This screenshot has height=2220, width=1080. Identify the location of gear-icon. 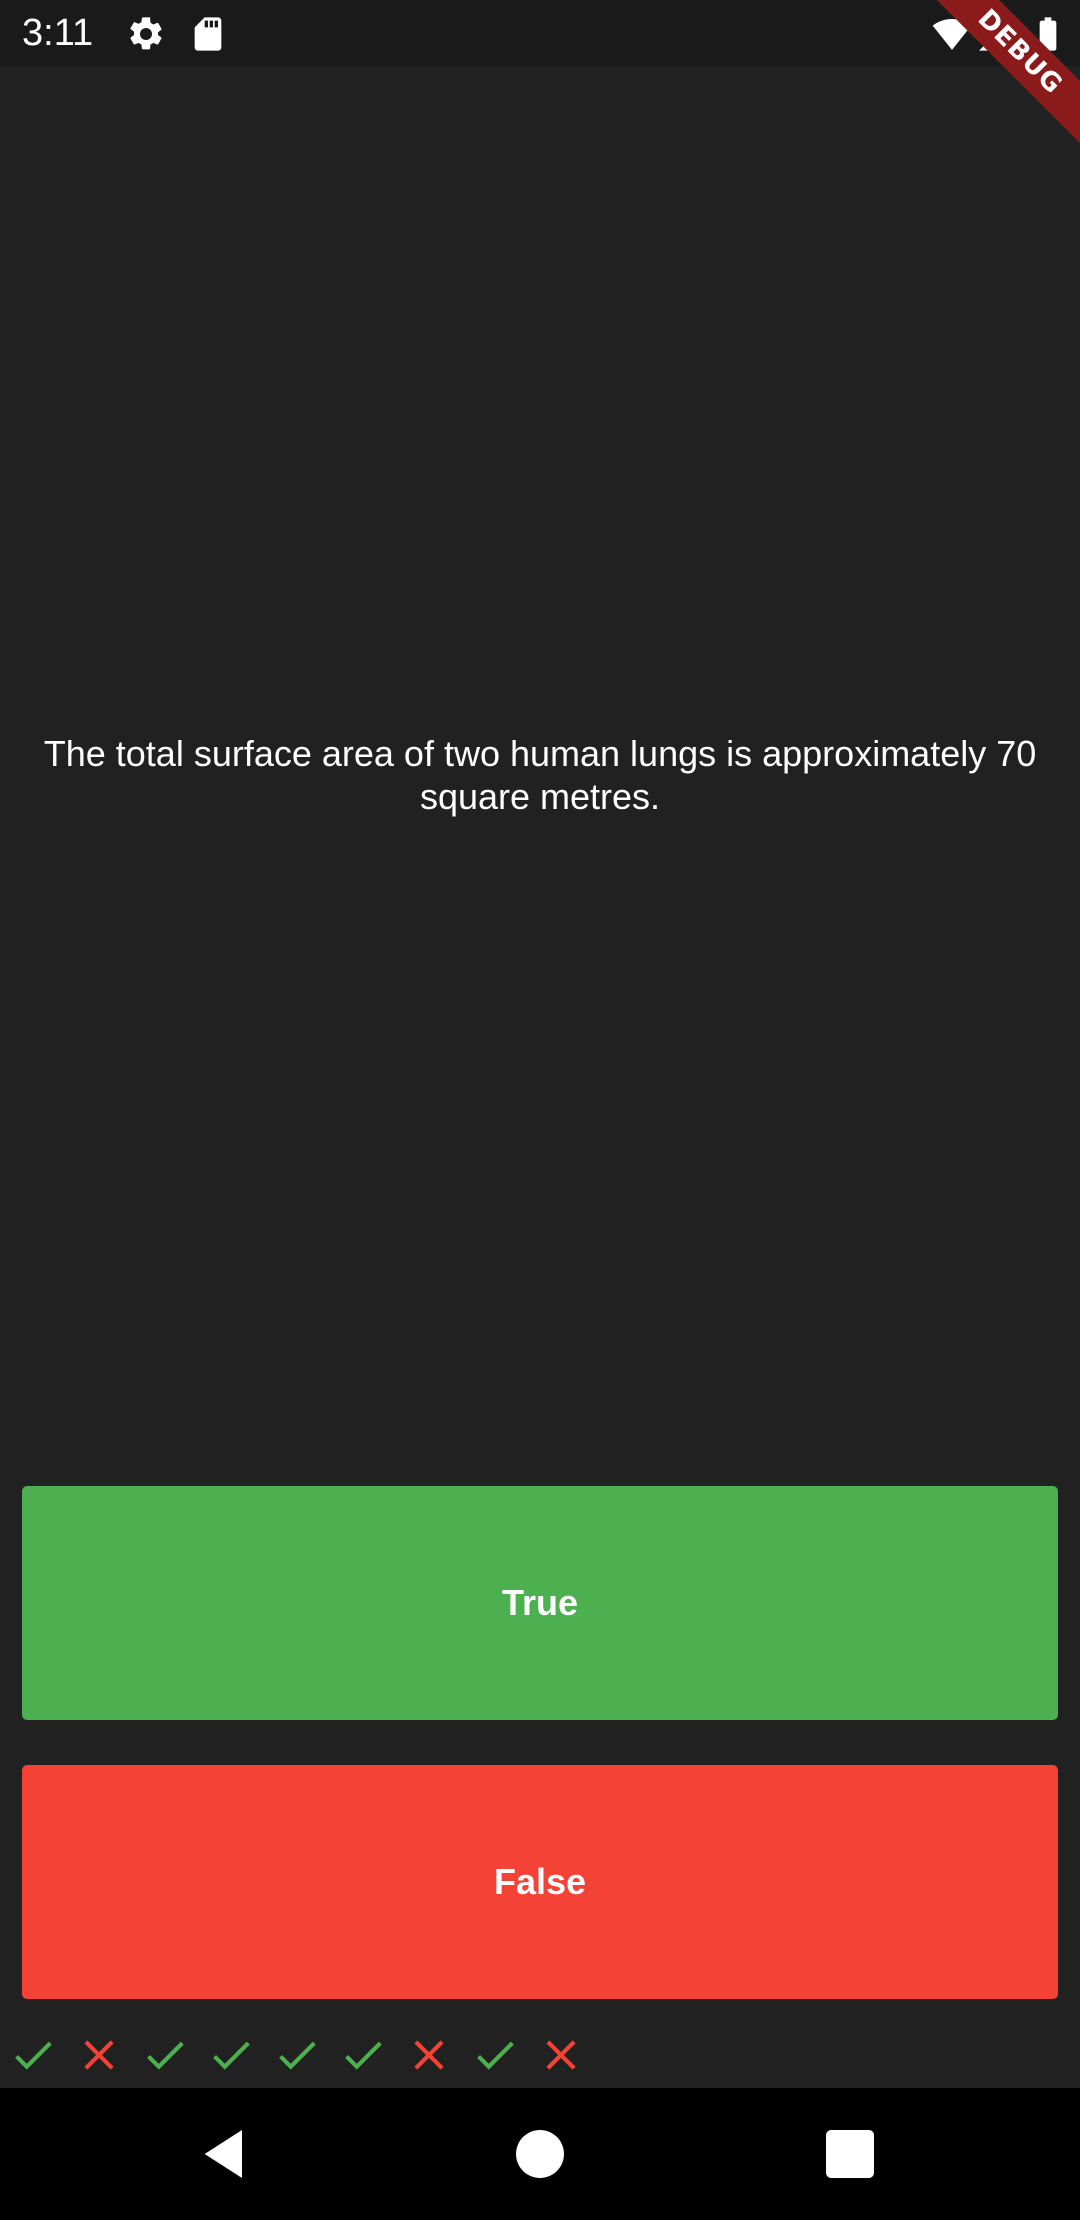
(146, 33).